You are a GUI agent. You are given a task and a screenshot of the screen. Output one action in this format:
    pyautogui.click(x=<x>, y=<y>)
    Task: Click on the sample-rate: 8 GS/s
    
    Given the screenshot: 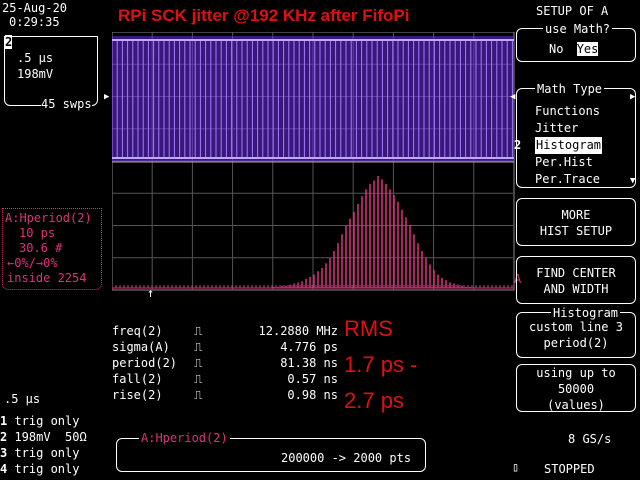 What is the action you would take?
    pyautogui.click(x=590, y=439)
    